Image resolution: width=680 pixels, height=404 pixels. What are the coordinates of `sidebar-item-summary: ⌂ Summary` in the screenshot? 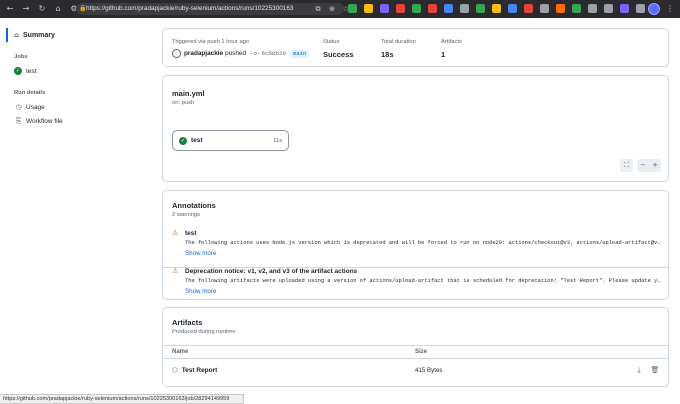 It's located at (73, 35).